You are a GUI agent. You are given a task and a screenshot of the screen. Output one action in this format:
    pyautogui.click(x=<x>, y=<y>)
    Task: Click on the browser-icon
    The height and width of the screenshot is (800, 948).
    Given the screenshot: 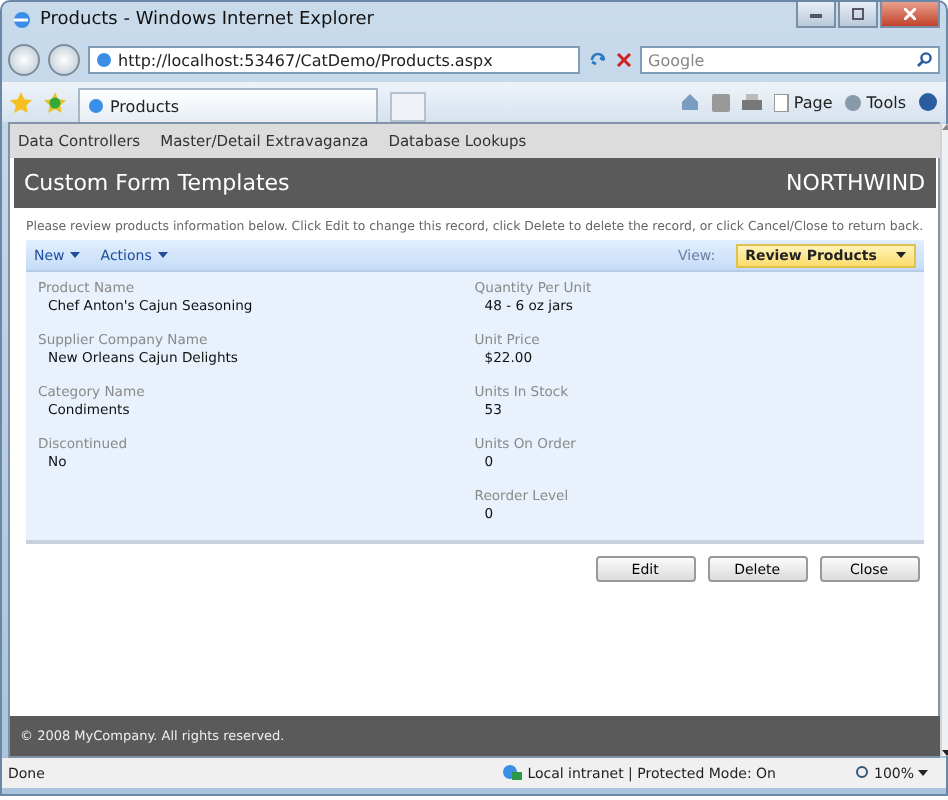 What is the action you would take?
    pyautogui.click(x=22, y=20)
    